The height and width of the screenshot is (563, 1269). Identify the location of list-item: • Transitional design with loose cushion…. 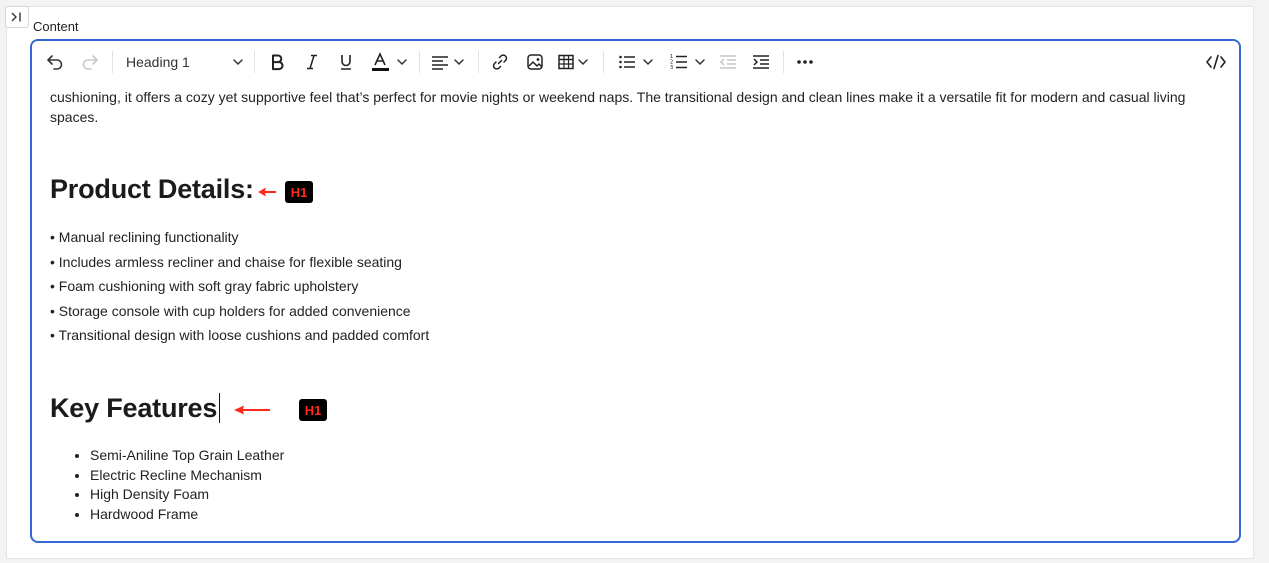
(240, 335).